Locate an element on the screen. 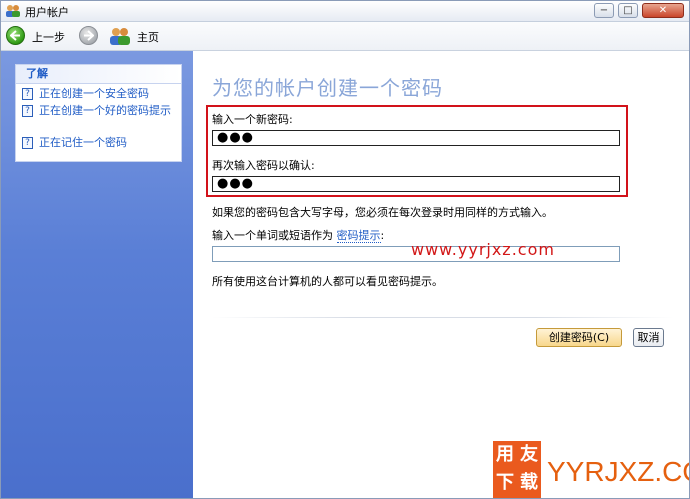 Image resolution: width=690 pixels, height=499 pixels. watermark-logo: 用 友 下 载 is located at coordinates (517, 469).